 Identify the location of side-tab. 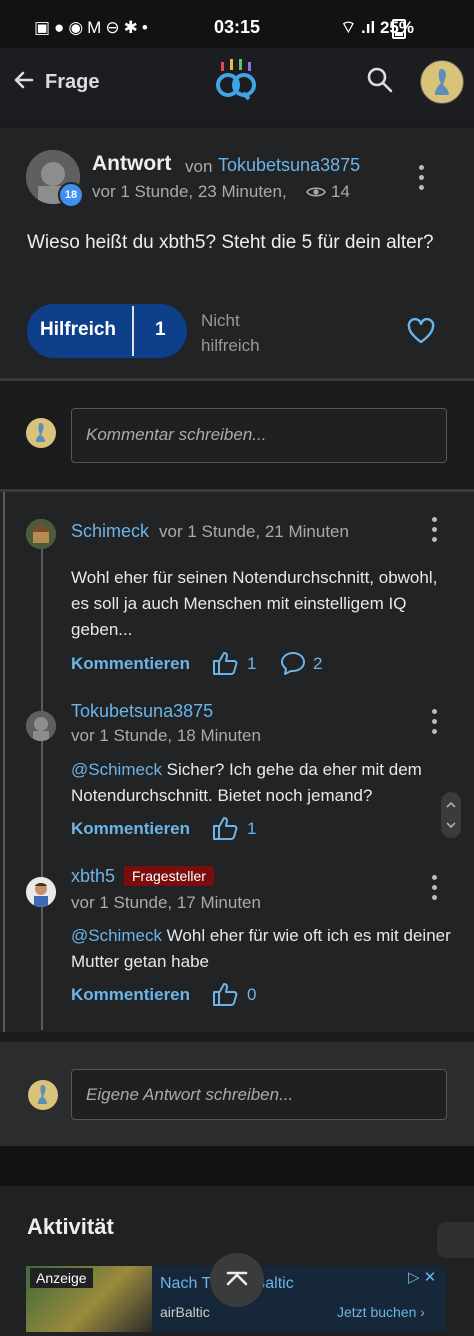
(455, 1240).